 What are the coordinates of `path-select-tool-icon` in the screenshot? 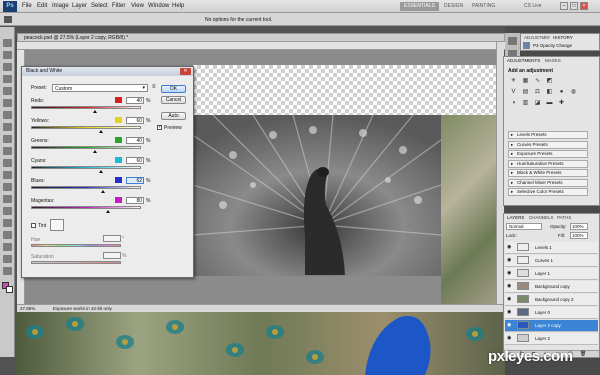 It's located at (7, 235).